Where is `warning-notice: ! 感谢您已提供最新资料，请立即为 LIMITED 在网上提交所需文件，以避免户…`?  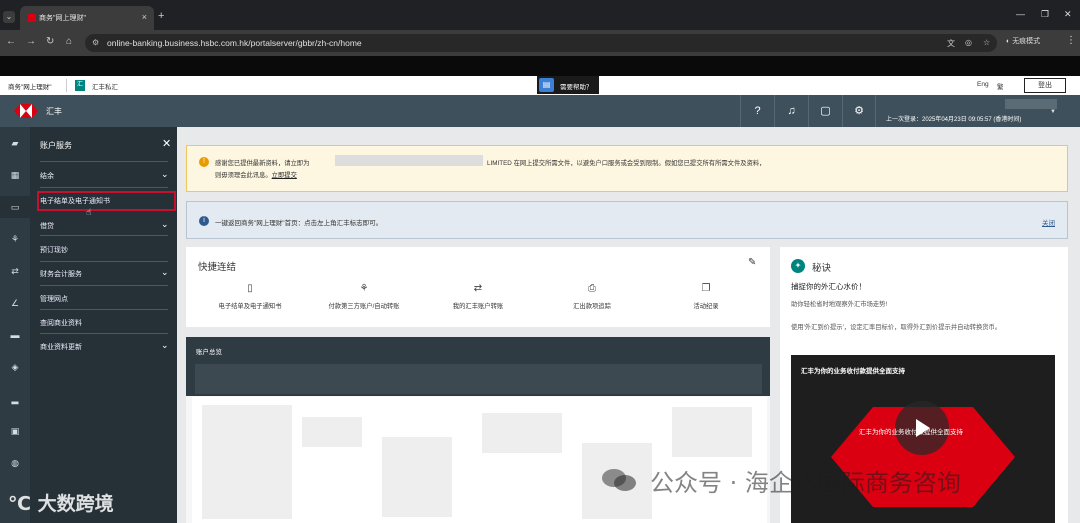 warning-notice: ! 感谢您已提供最新资料，请立即为 LIMITED 在网上提交所需文件，以避免户… is located at coordinates (627, 168).